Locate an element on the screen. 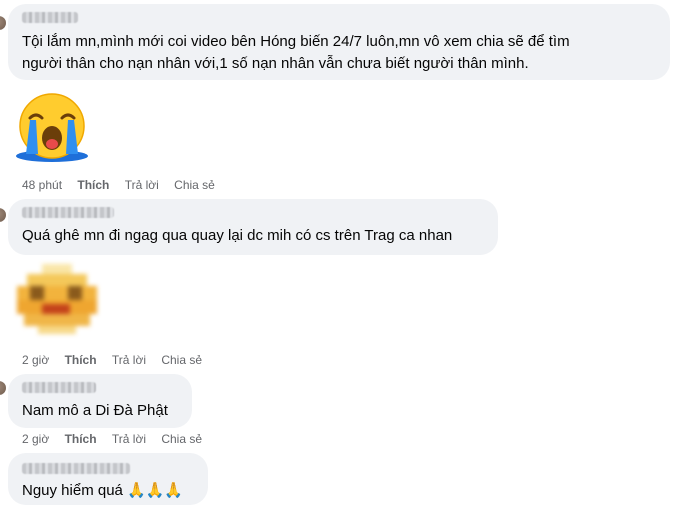 The image size is (700, 505). crying-face-icon is located at coordinates (52, 128).